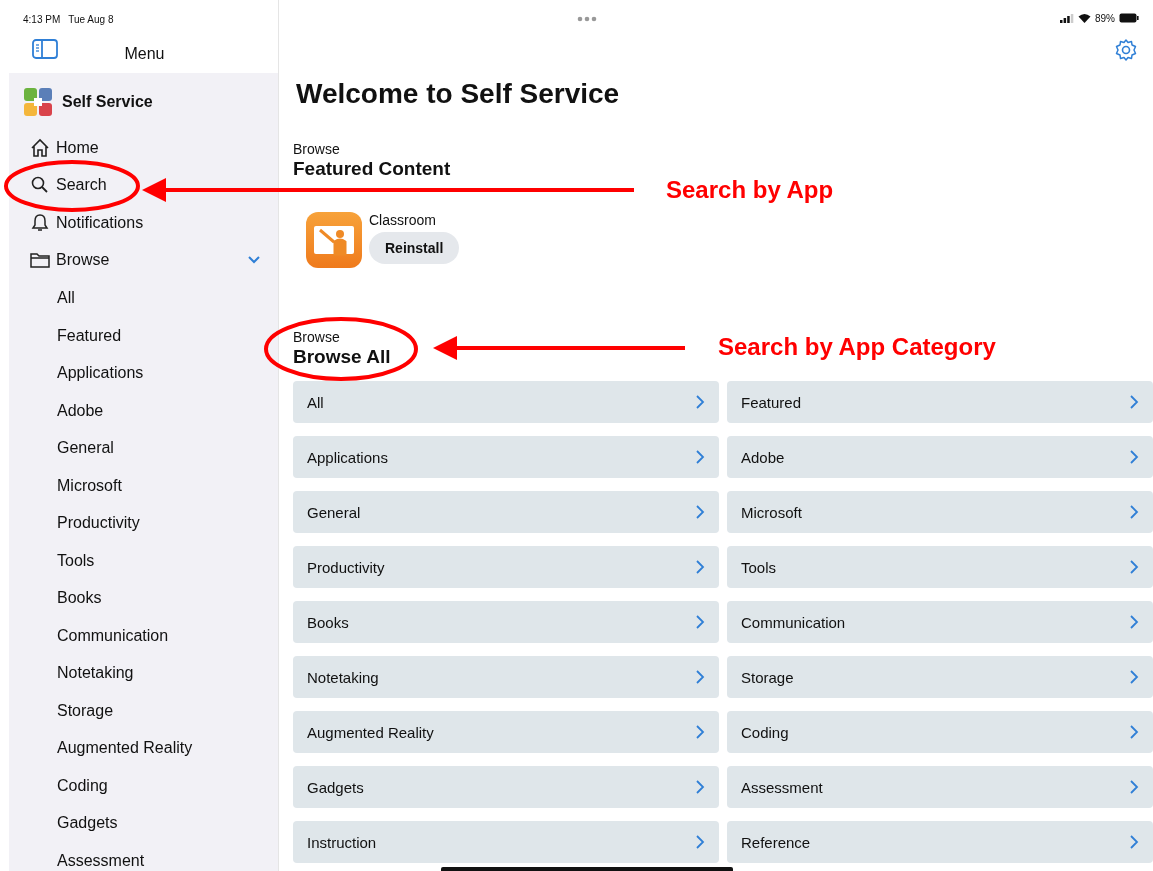 Image resolution: width=1153 pixels, height=871 pixels. I want to click on sidebar-subitem: Coding, so click(143, 785).